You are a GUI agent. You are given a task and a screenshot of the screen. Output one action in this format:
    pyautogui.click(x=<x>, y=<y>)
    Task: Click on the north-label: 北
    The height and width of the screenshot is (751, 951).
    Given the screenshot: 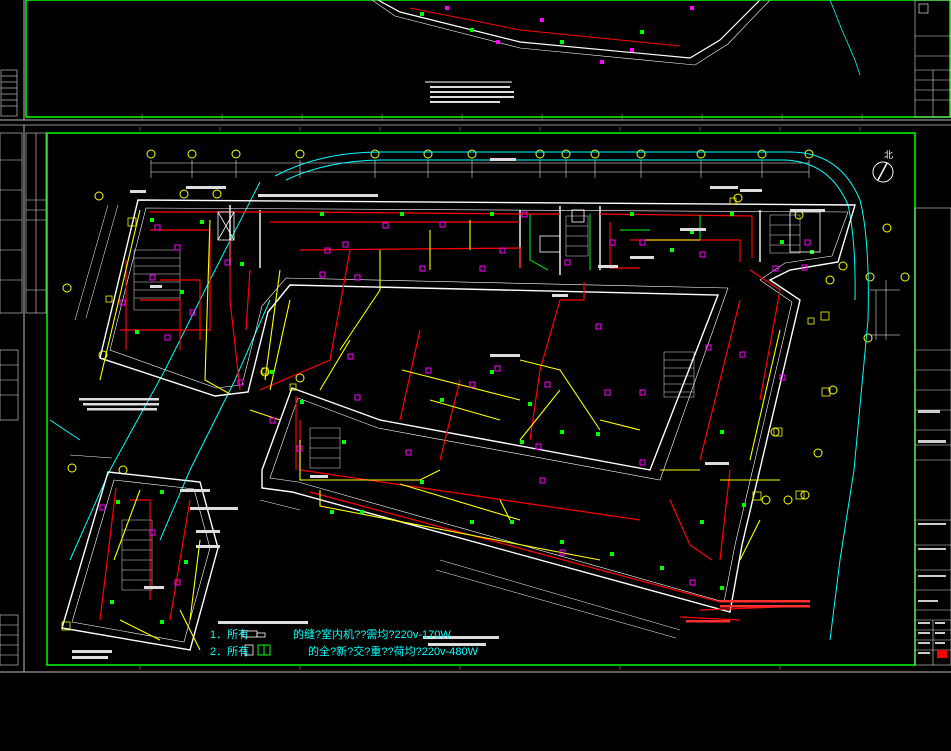 What is the action you would take?
    pyautogui.click(x=888, y=155)
    